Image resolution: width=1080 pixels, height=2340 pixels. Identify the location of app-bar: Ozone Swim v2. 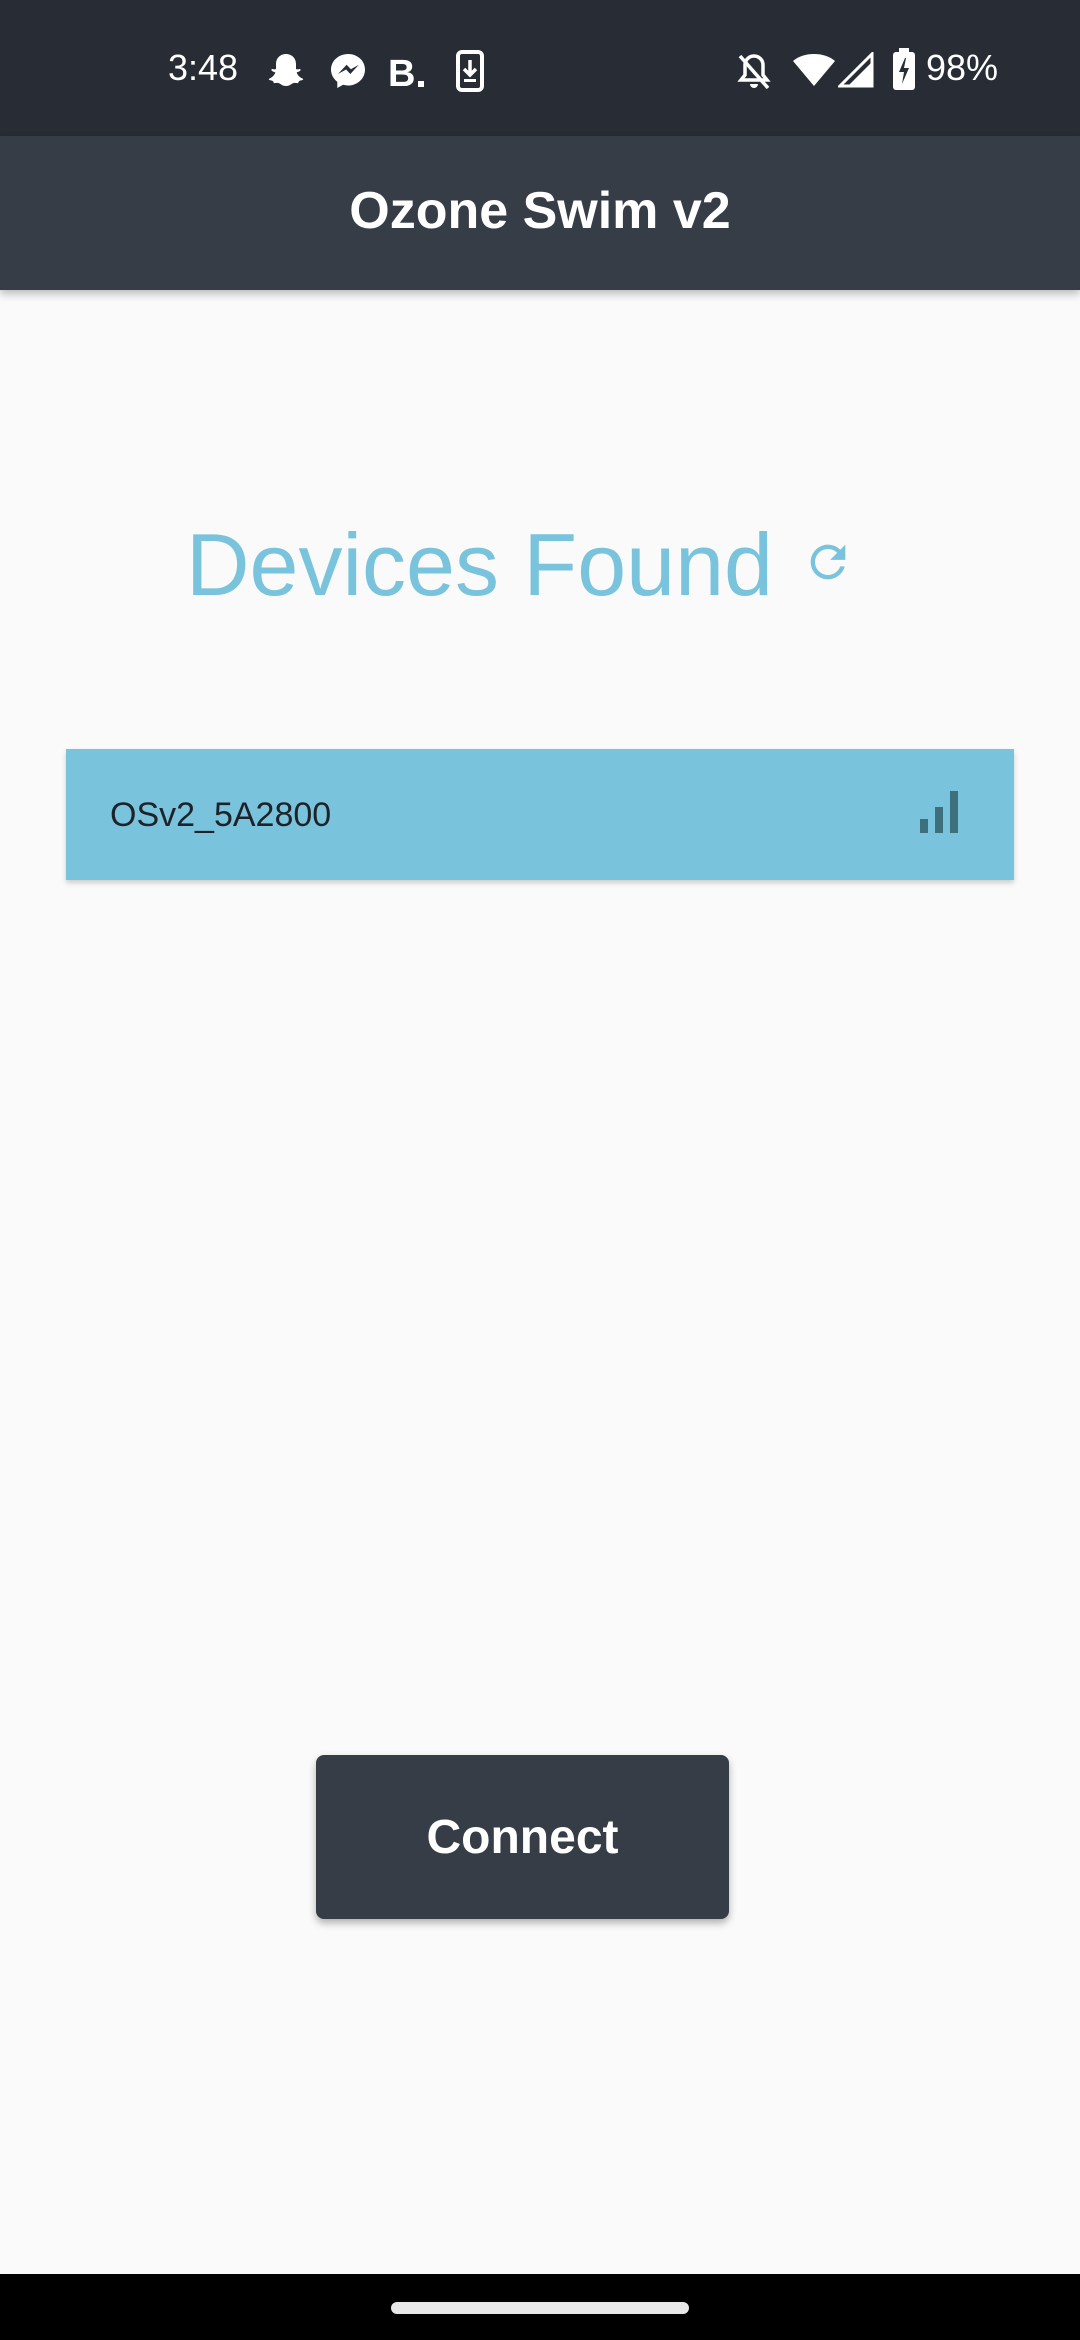
(540, 213).